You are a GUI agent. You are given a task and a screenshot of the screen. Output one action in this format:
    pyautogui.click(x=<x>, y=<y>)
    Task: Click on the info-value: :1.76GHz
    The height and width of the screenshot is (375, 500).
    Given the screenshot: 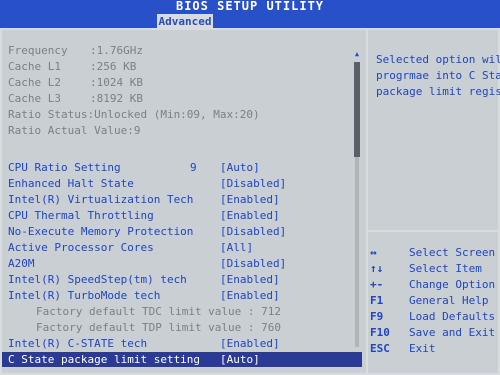 What is the action you would take?
    pyautogui.click(x=116, y=50)
    